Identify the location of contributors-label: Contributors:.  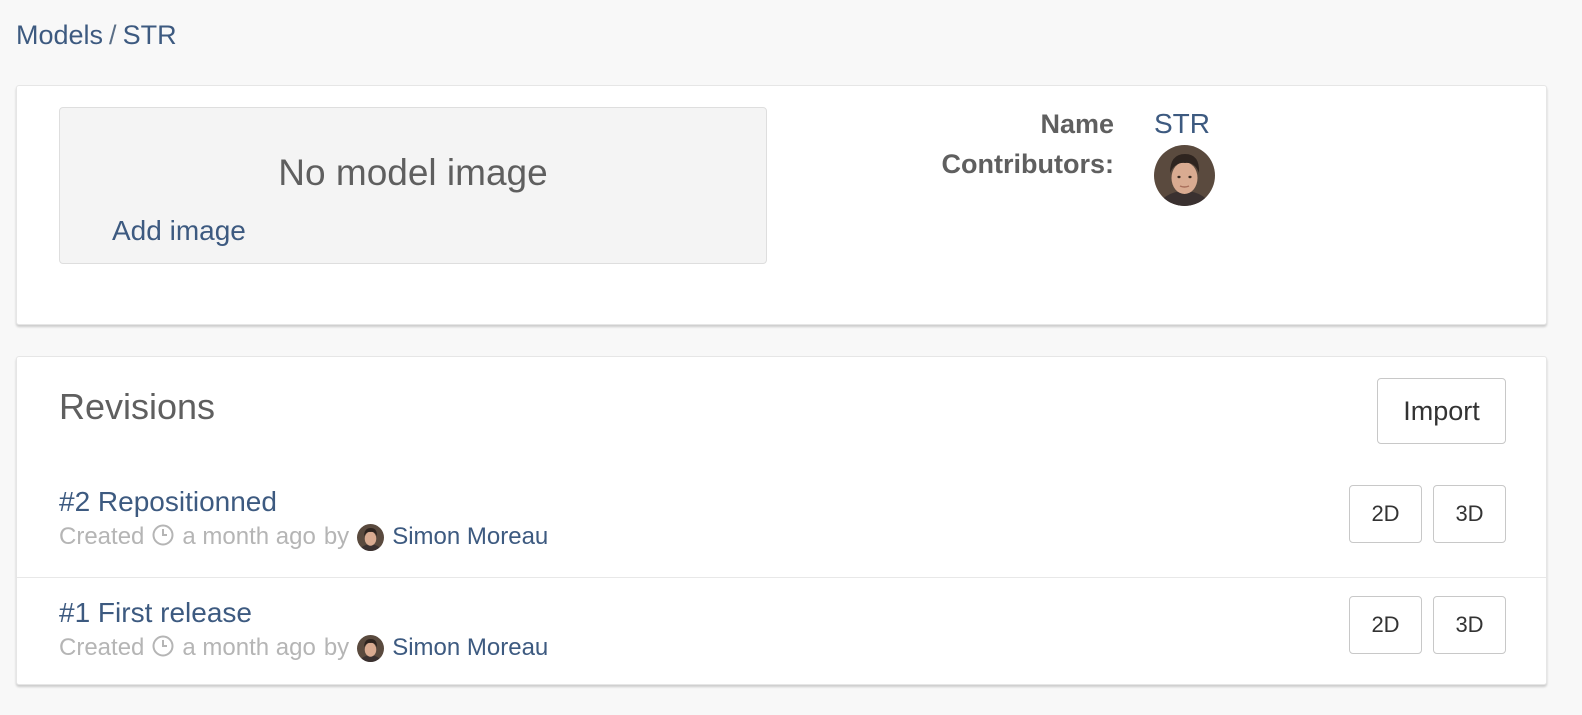
(1027, 164).